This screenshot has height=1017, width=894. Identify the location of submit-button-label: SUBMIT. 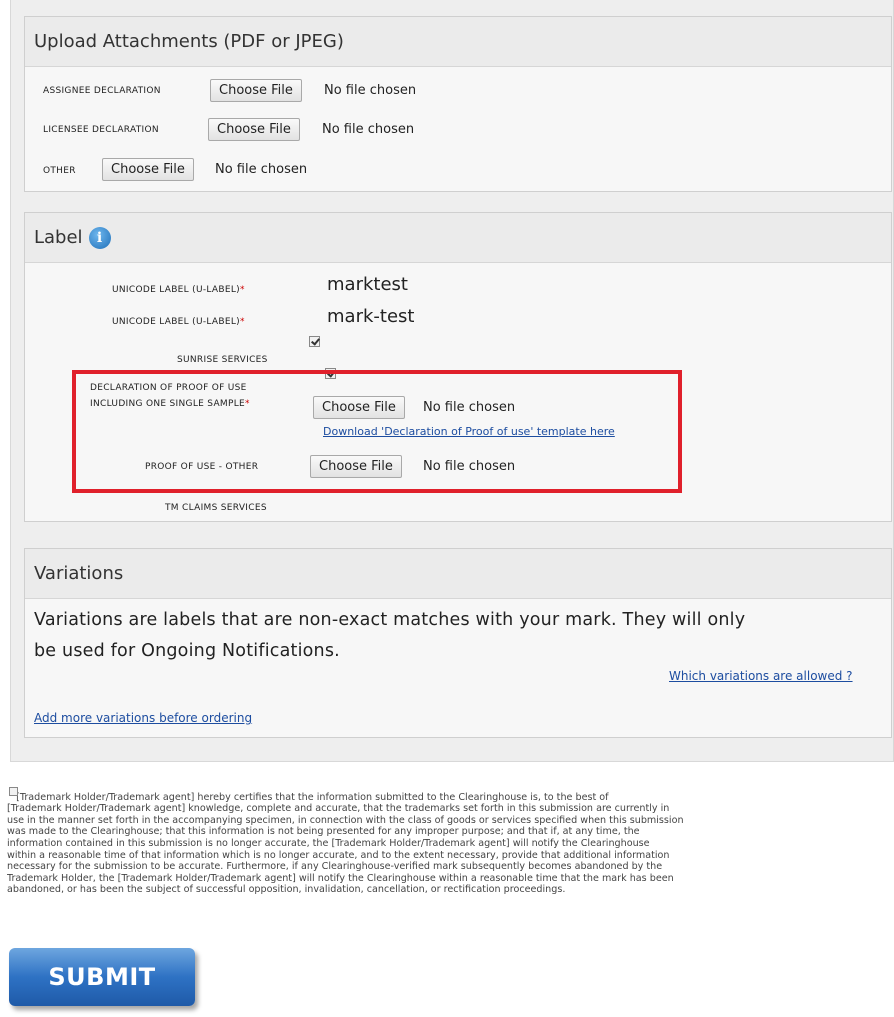
(102, 977).